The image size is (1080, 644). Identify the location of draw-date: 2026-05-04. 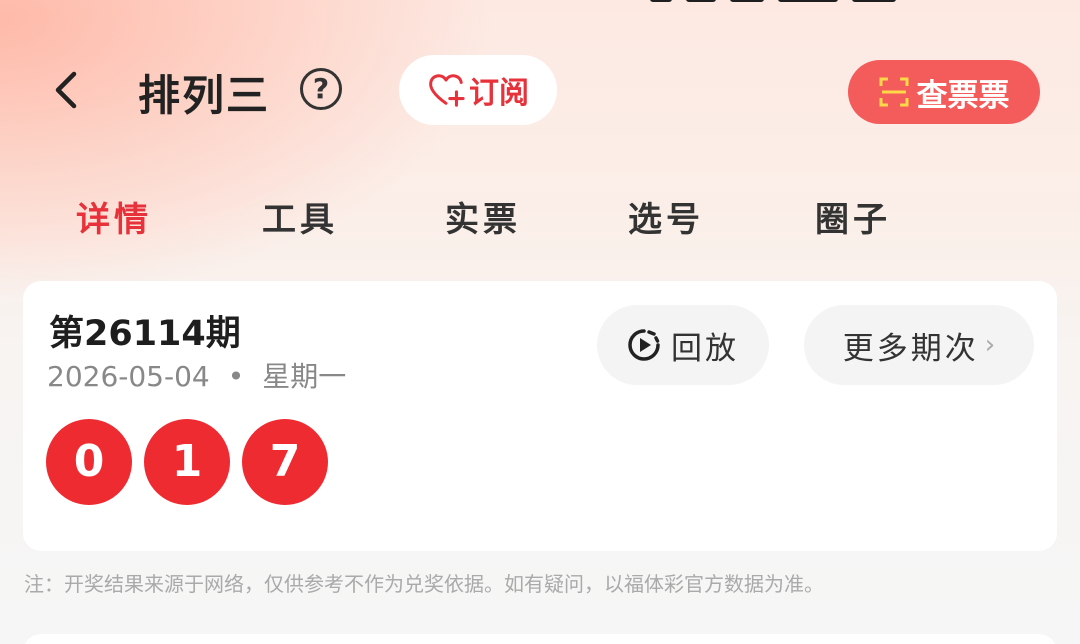
(128, 376).